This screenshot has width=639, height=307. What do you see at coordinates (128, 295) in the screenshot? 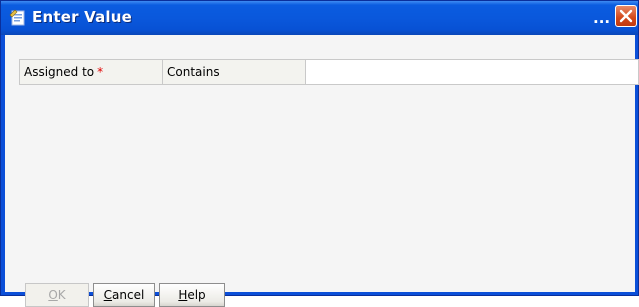
I see `cancel-button-label: ancel` at bounding box center [128, 295].